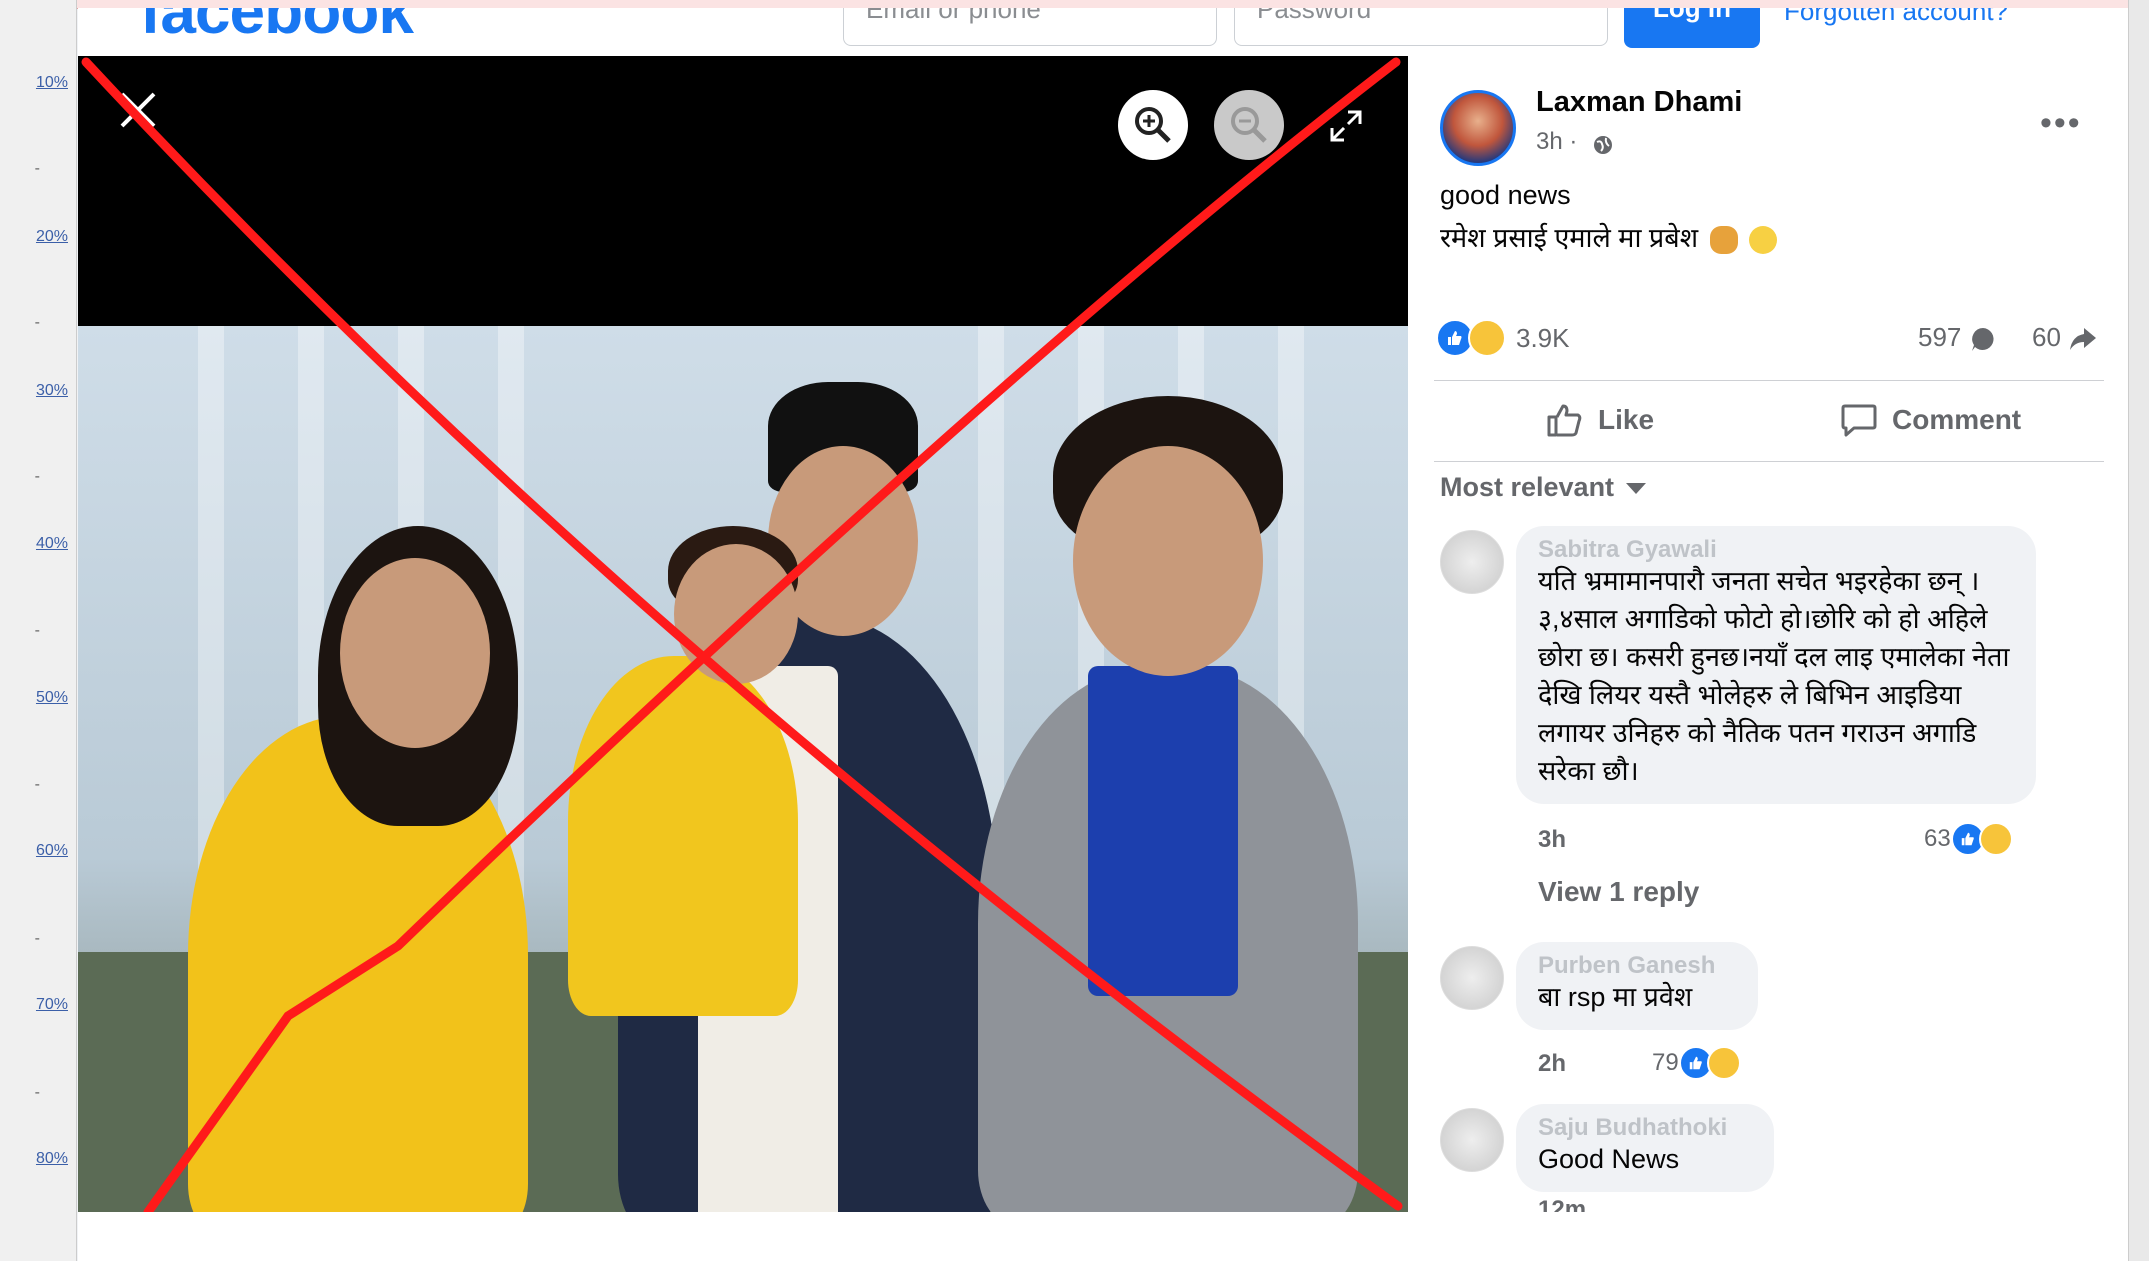  Describe the element at coordinates (51, 543) in the screenshot. I see `ruler-mark: 40%` at that location.